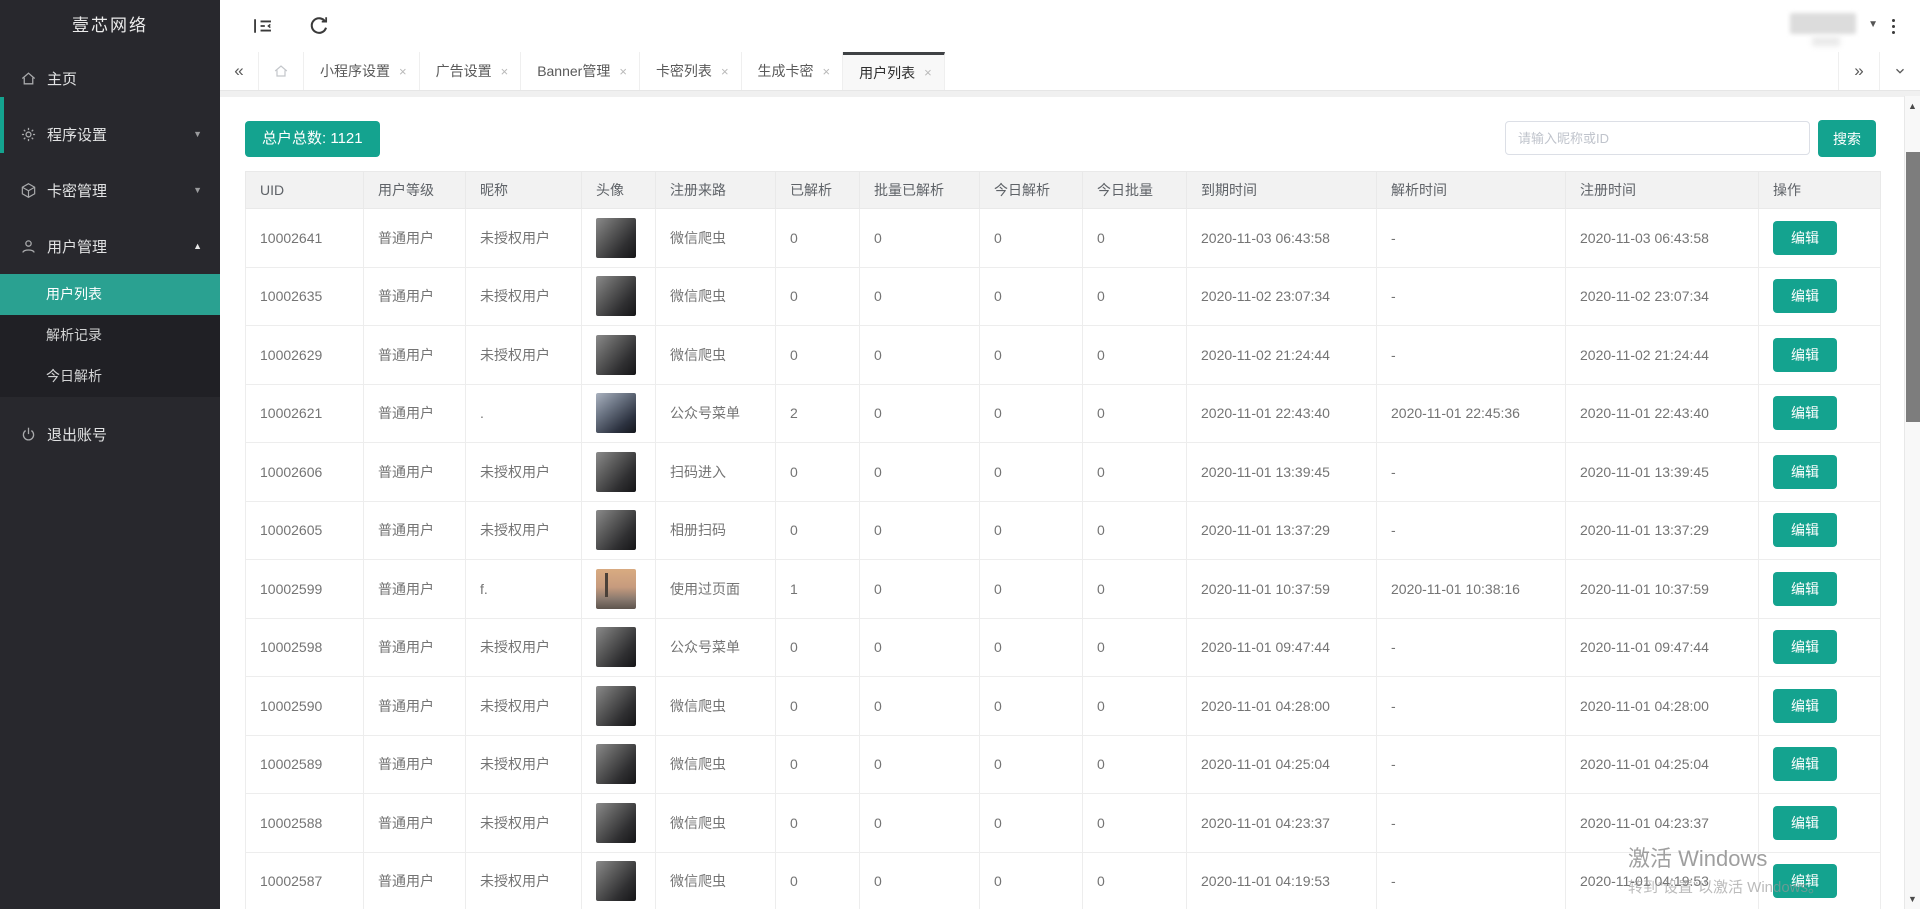  What do you see at coordinates (312, 139) in the screenshot?
I see `total-users-badge: 总户总数: 1121` at bounding box center [312, 139].